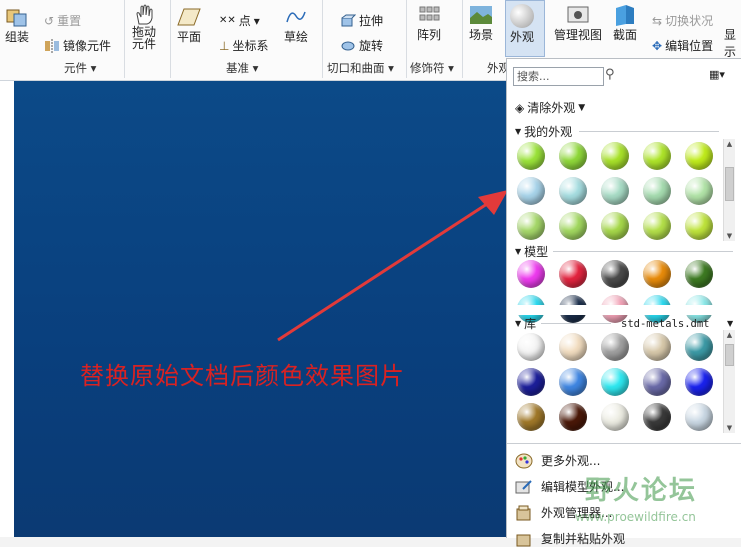 The height and width of the screenshot is (547, 741). I want to click on my-appearances-scrollbar: ▲ ▼, so click(729, 190).